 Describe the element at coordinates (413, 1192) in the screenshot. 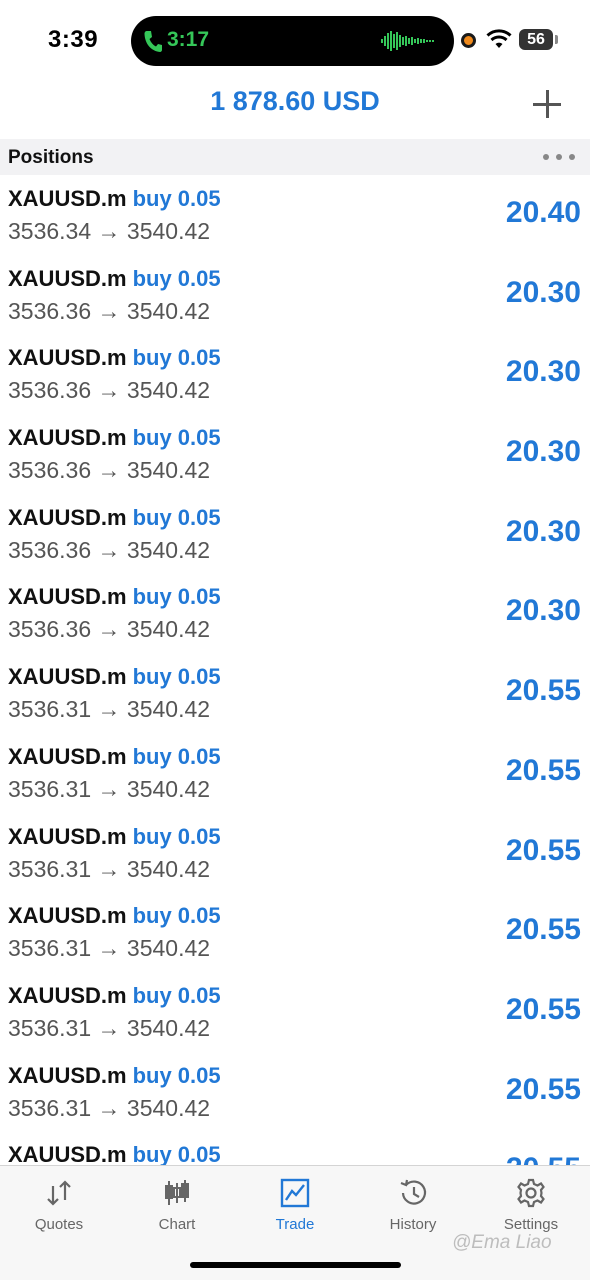

I see `history-icon` at that location.